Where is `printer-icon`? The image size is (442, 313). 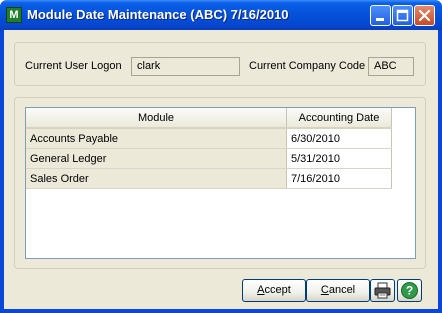
printer-icon is located at coordinates (382, 290).